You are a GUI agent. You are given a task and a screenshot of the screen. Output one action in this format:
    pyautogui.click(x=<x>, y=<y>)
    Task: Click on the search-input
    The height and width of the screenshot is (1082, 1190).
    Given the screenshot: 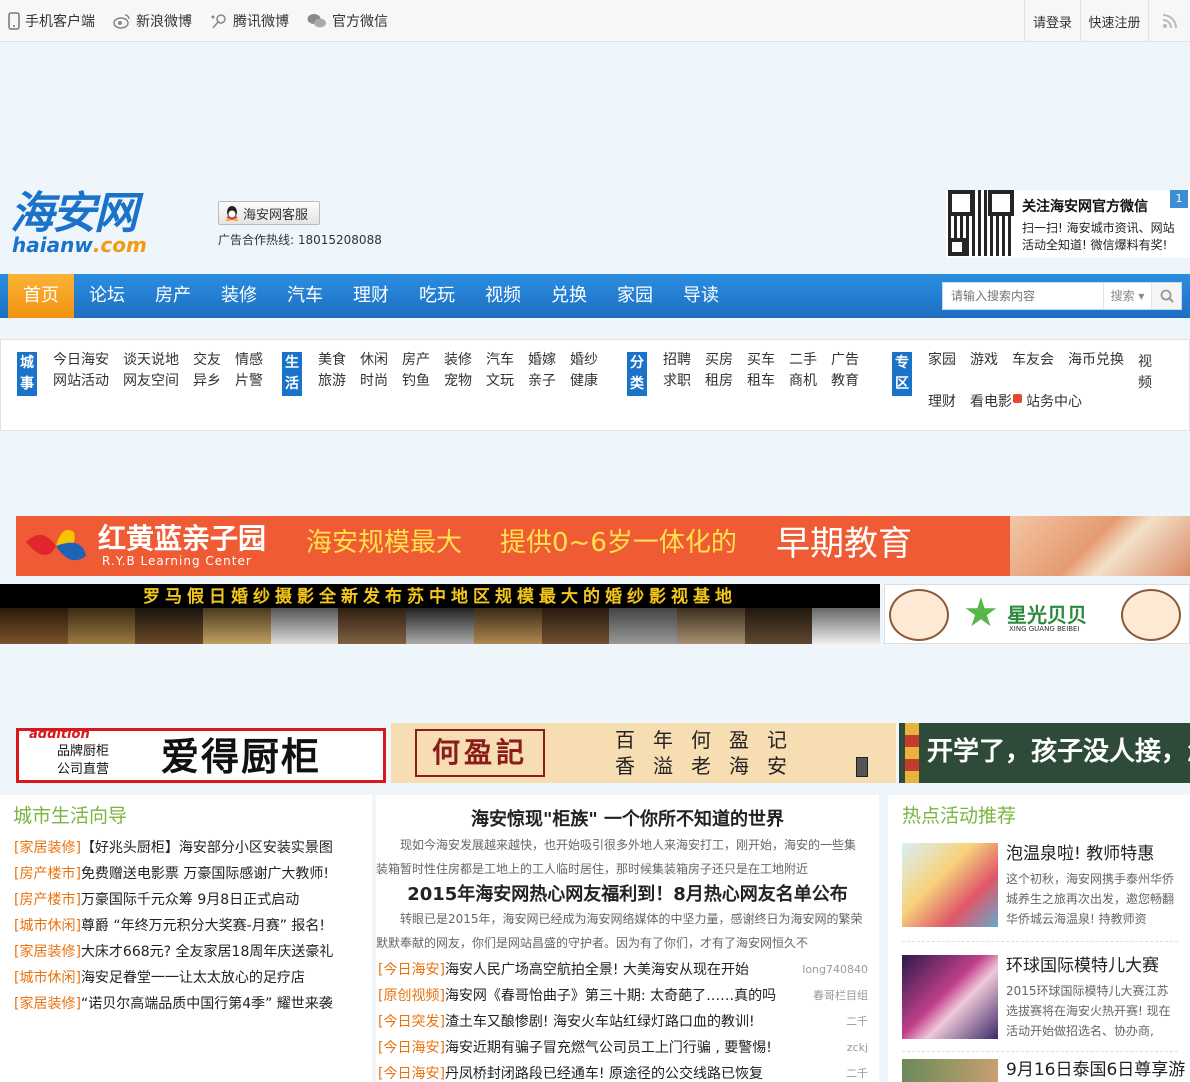 What is the action you would take?
    pyautogui.click(x=1023, y=296)
    